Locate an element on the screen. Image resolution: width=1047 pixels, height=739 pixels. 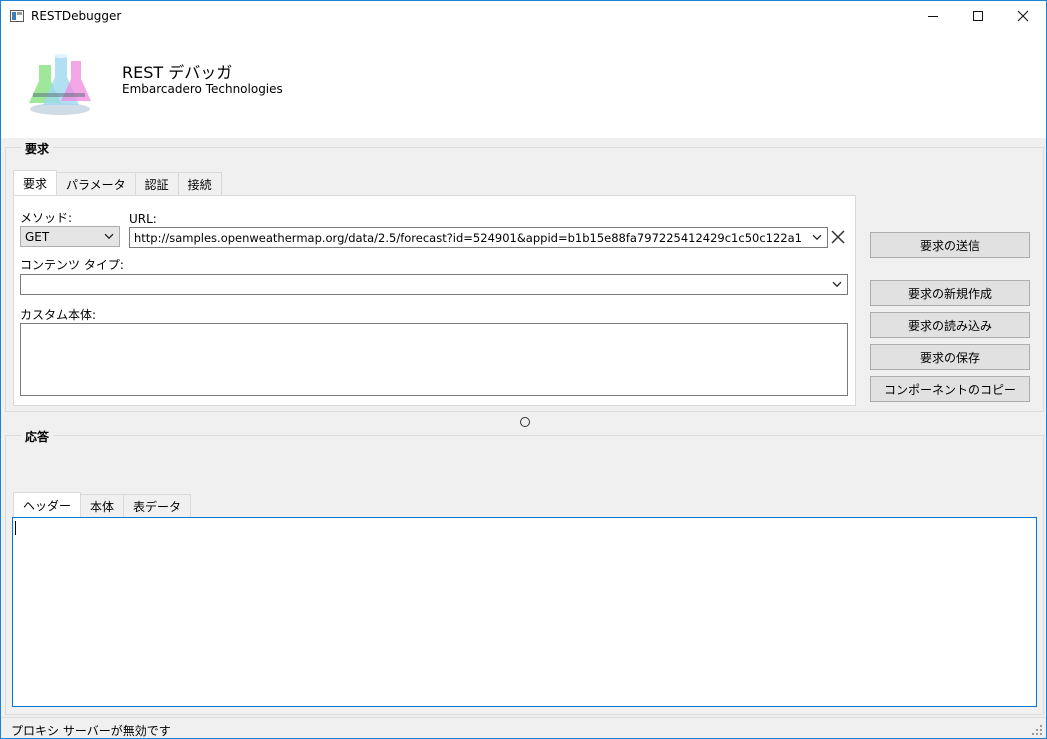
response-tabs: ヘッダー 本体 表データ is located at coordinates (102, 505).